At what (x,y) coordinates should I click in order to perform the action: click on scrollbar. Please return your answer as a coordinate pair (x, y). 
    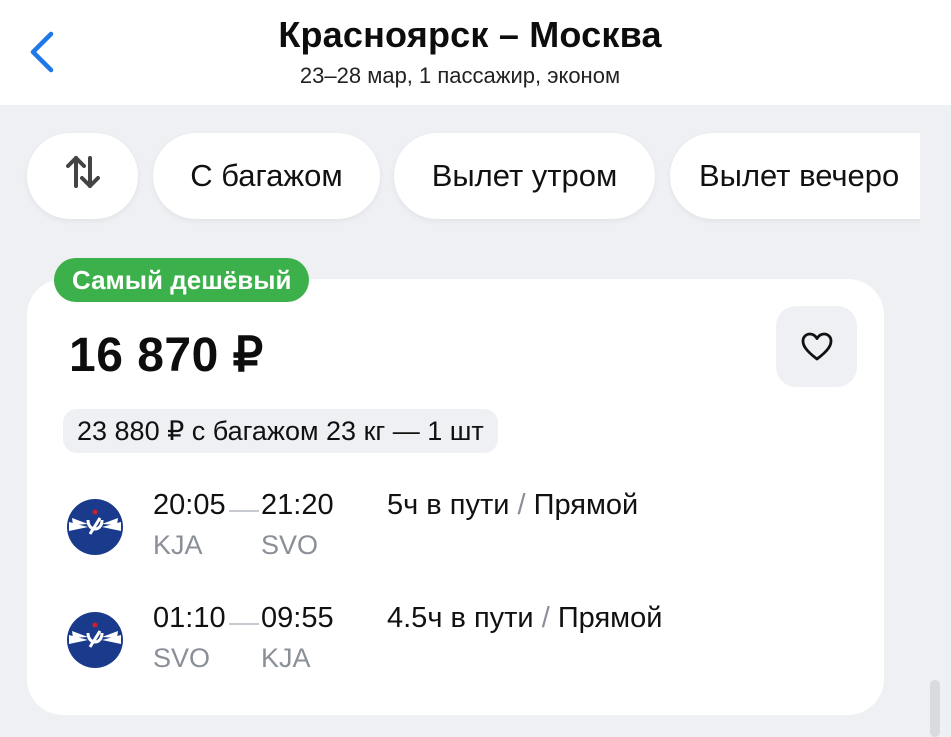
    Looking at the image, I should click on (935, 708).